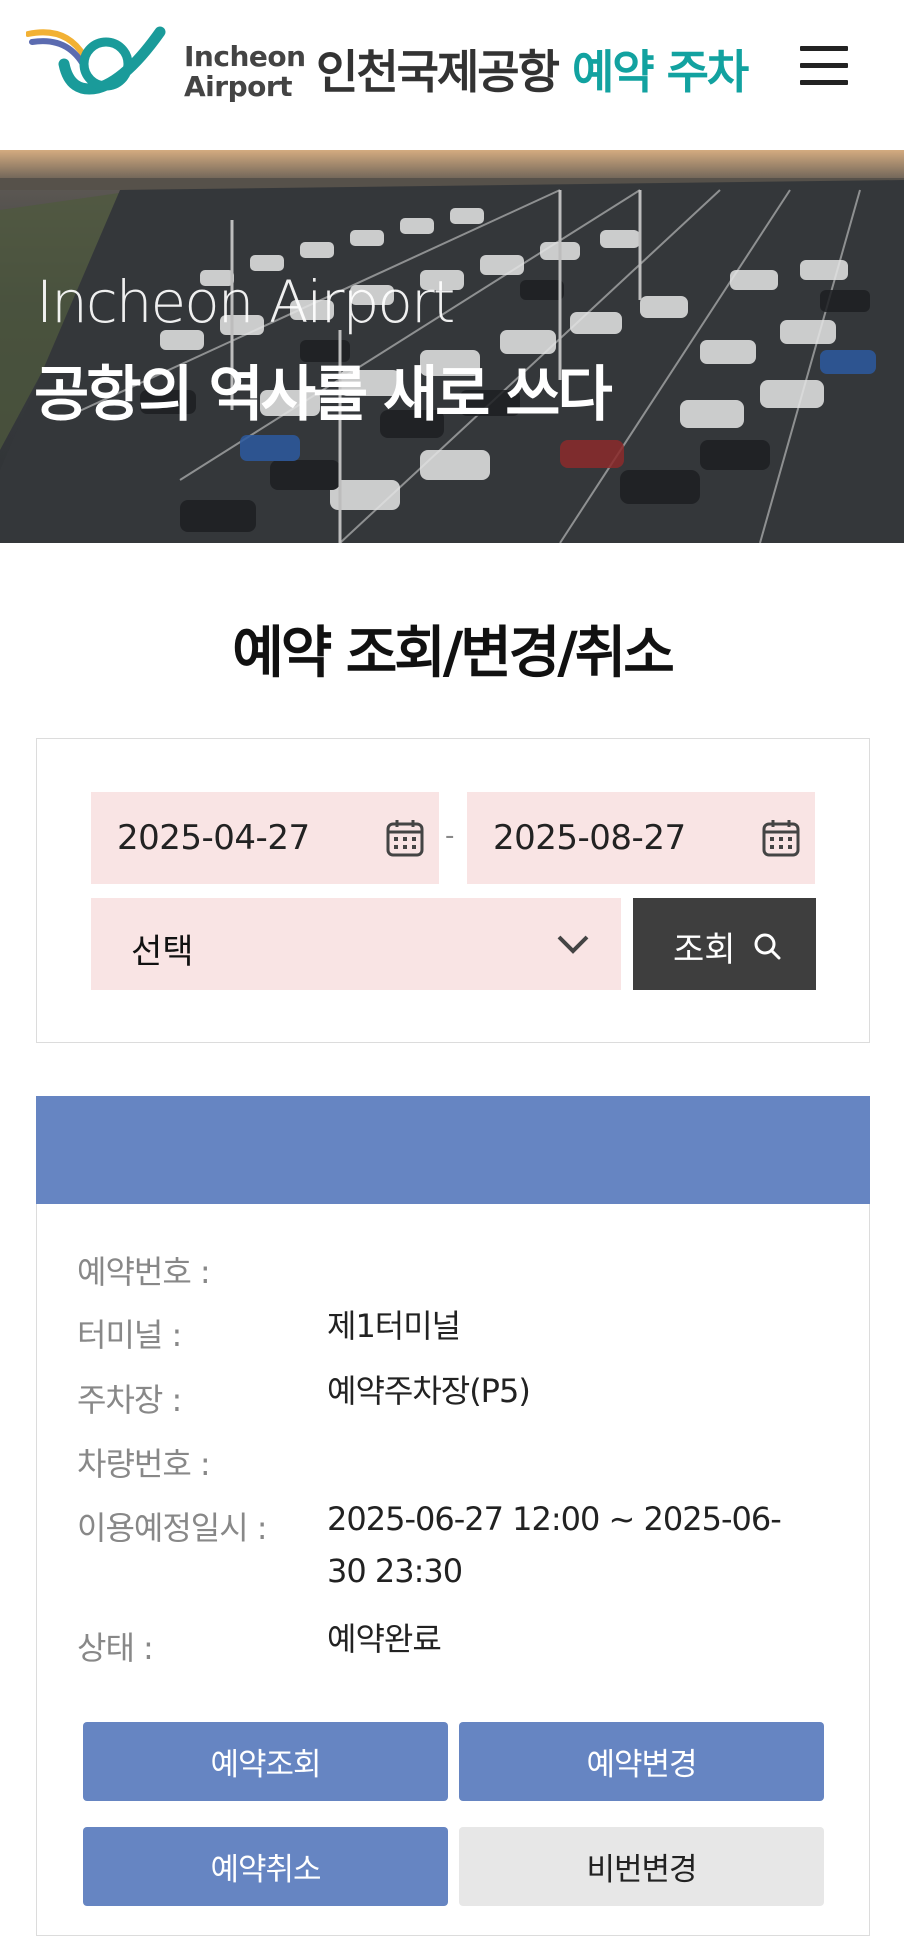 Image resolution: width=904 pixels, height=1936 pixels. What do you see at coordinates (767, 946) in the screenshot?
I see `search-icon` at bounding box center [767, 946].